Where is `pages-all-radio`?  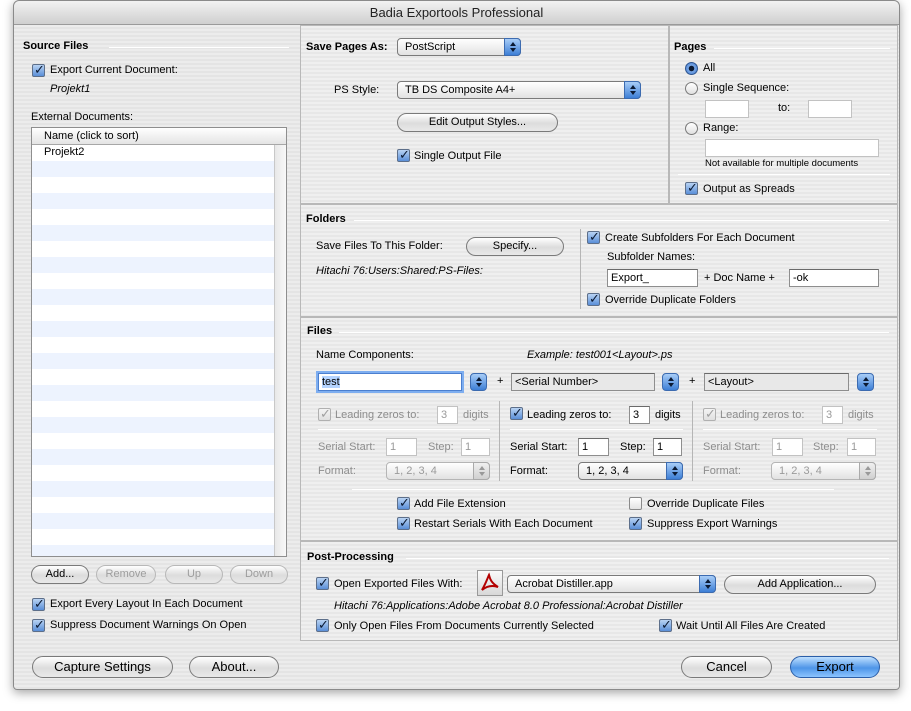 pages-all-radio is located at coordinates (691, 68).